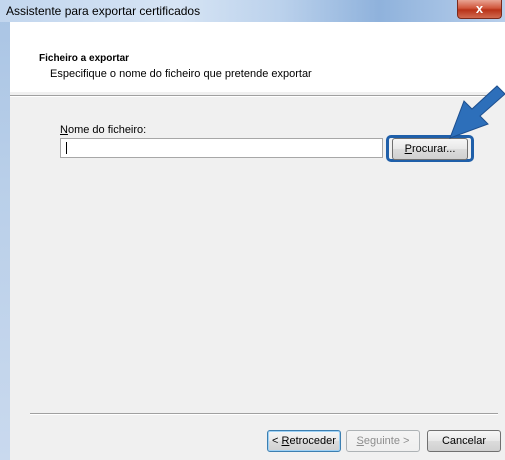 Image resolution: width=505 pixels, height=460 pixels. What do you see at coordinates (264, 414) in the screenshot?
I see `footer-divider` at bounding box center [264, 414].